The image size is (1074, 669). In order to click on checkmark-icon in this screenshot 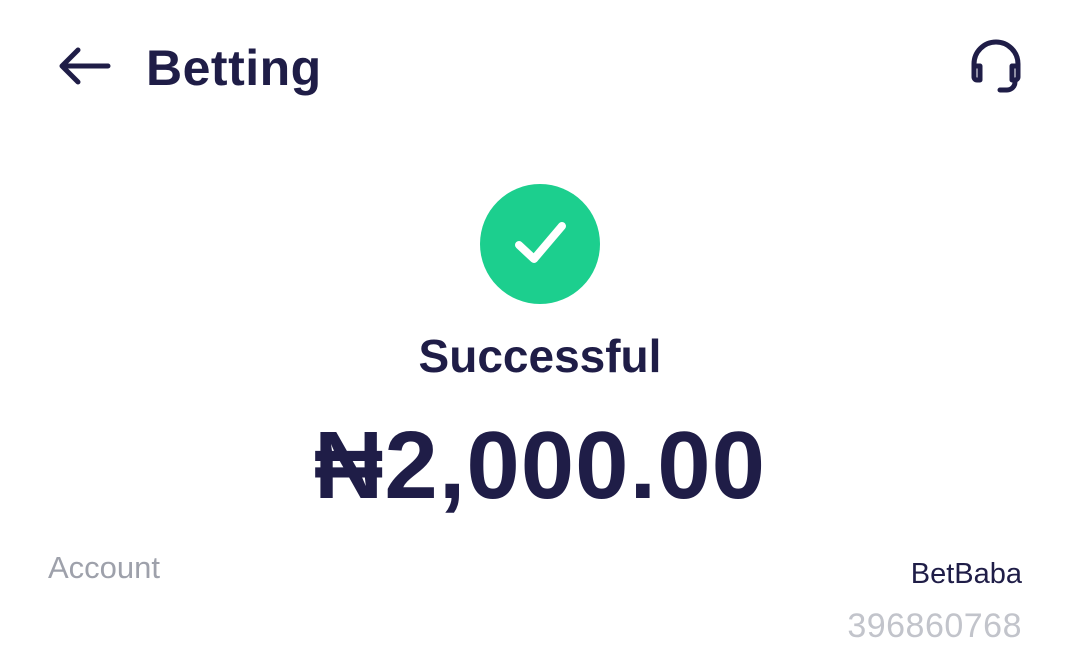, I will do `click(540, 242)`.